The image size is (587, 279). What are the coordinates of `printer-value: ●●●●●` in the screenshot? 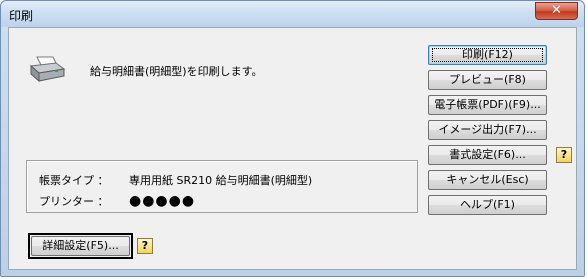 It's located at (162, 201).